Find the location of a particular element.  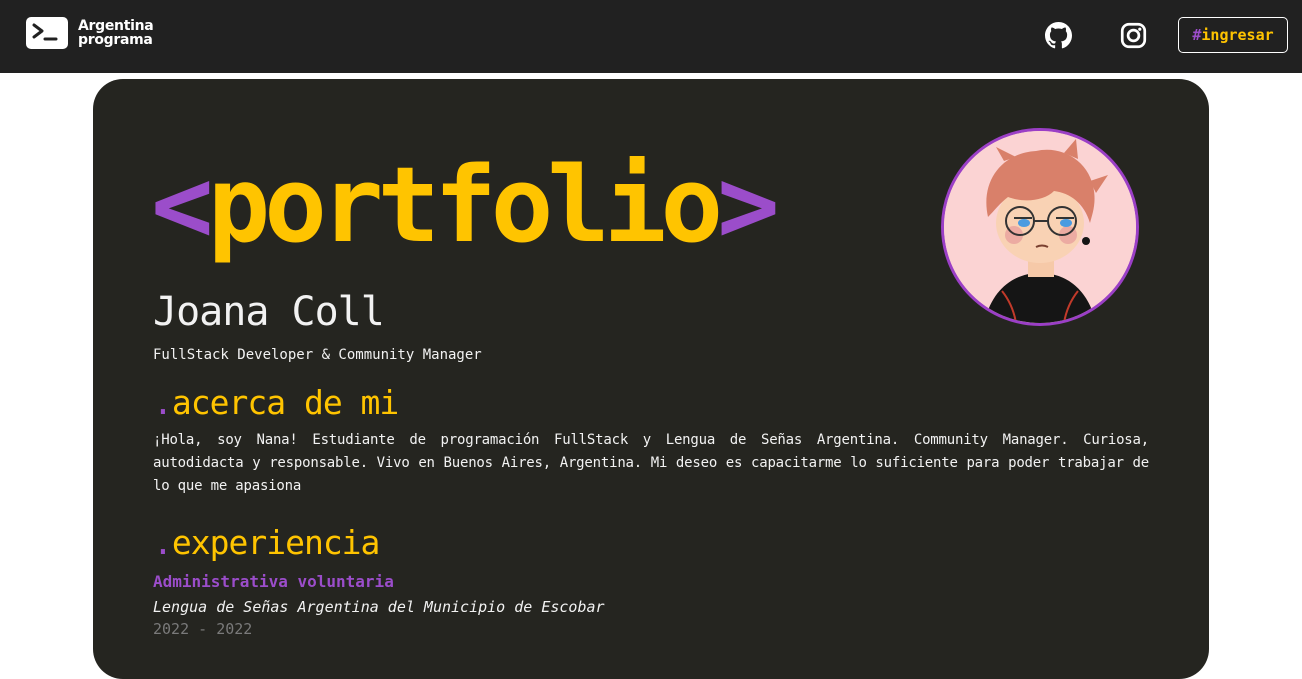

login-label: ingresar is located at coordinates (1237, 35).